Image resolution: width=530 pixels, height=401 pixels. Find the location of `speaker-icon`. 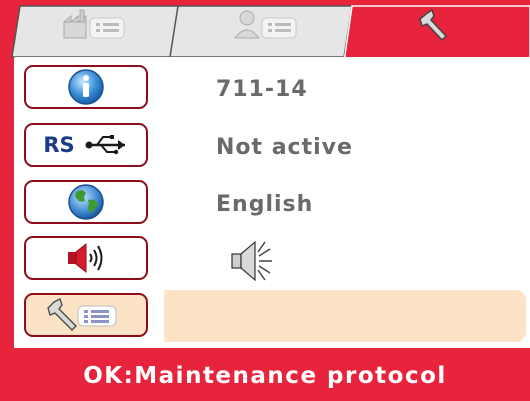

speaker-icon is located at coordinates (85, 258).